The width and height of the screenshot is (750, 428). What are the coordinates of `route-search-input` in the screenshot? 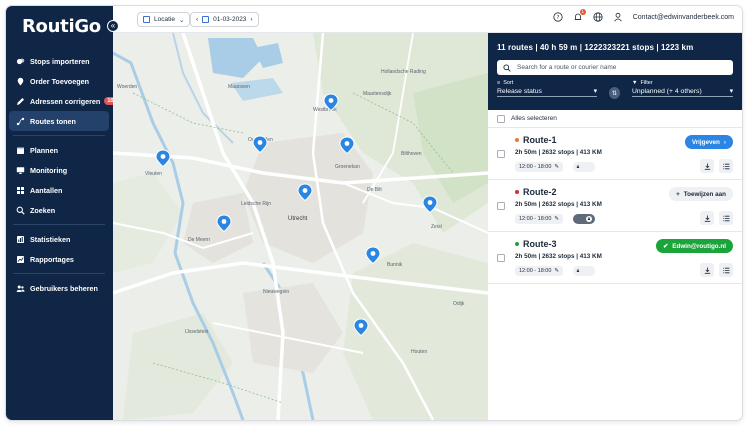 It's located at (617, 67).